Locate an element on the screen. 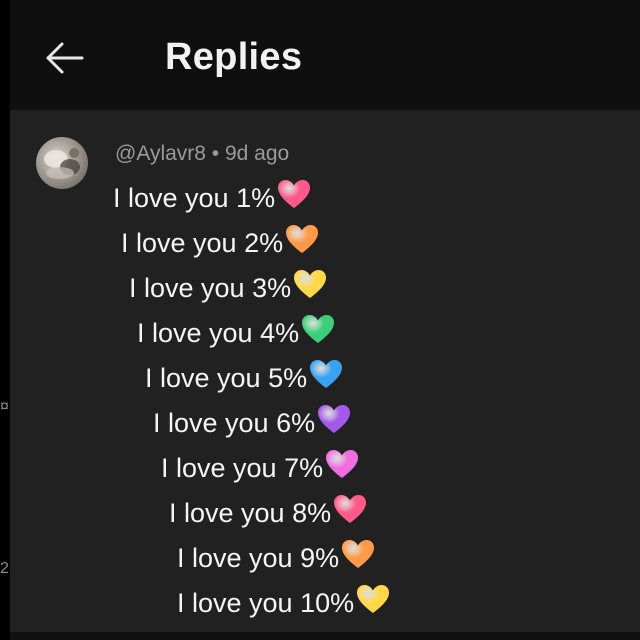 The width and height of the screenshot is (640, 640). edge-fragment: 2 is located at coordinates (4, 568).